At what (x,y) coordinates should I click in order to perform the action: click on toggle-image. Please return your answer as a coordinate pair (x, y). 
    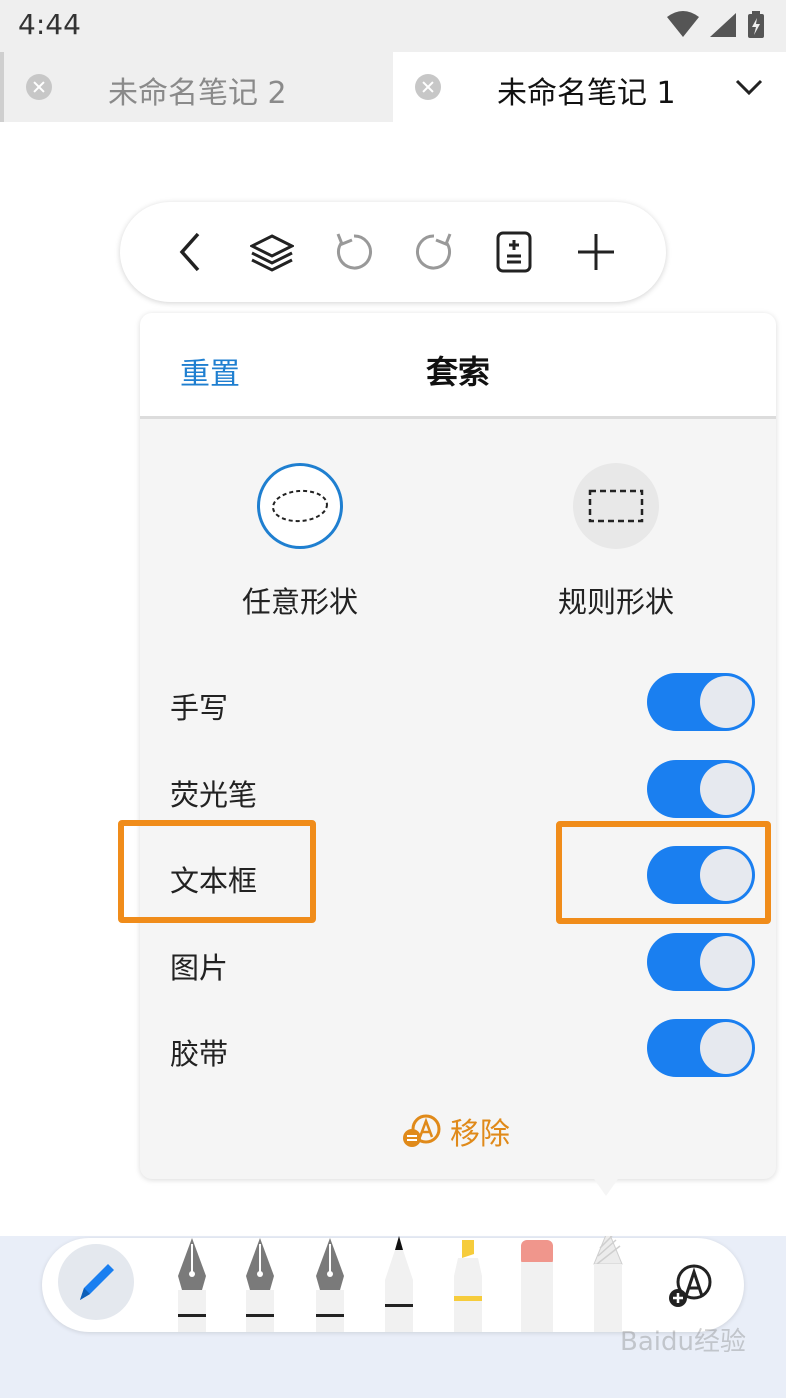
    Looking at the image, I should click on (701, 962).